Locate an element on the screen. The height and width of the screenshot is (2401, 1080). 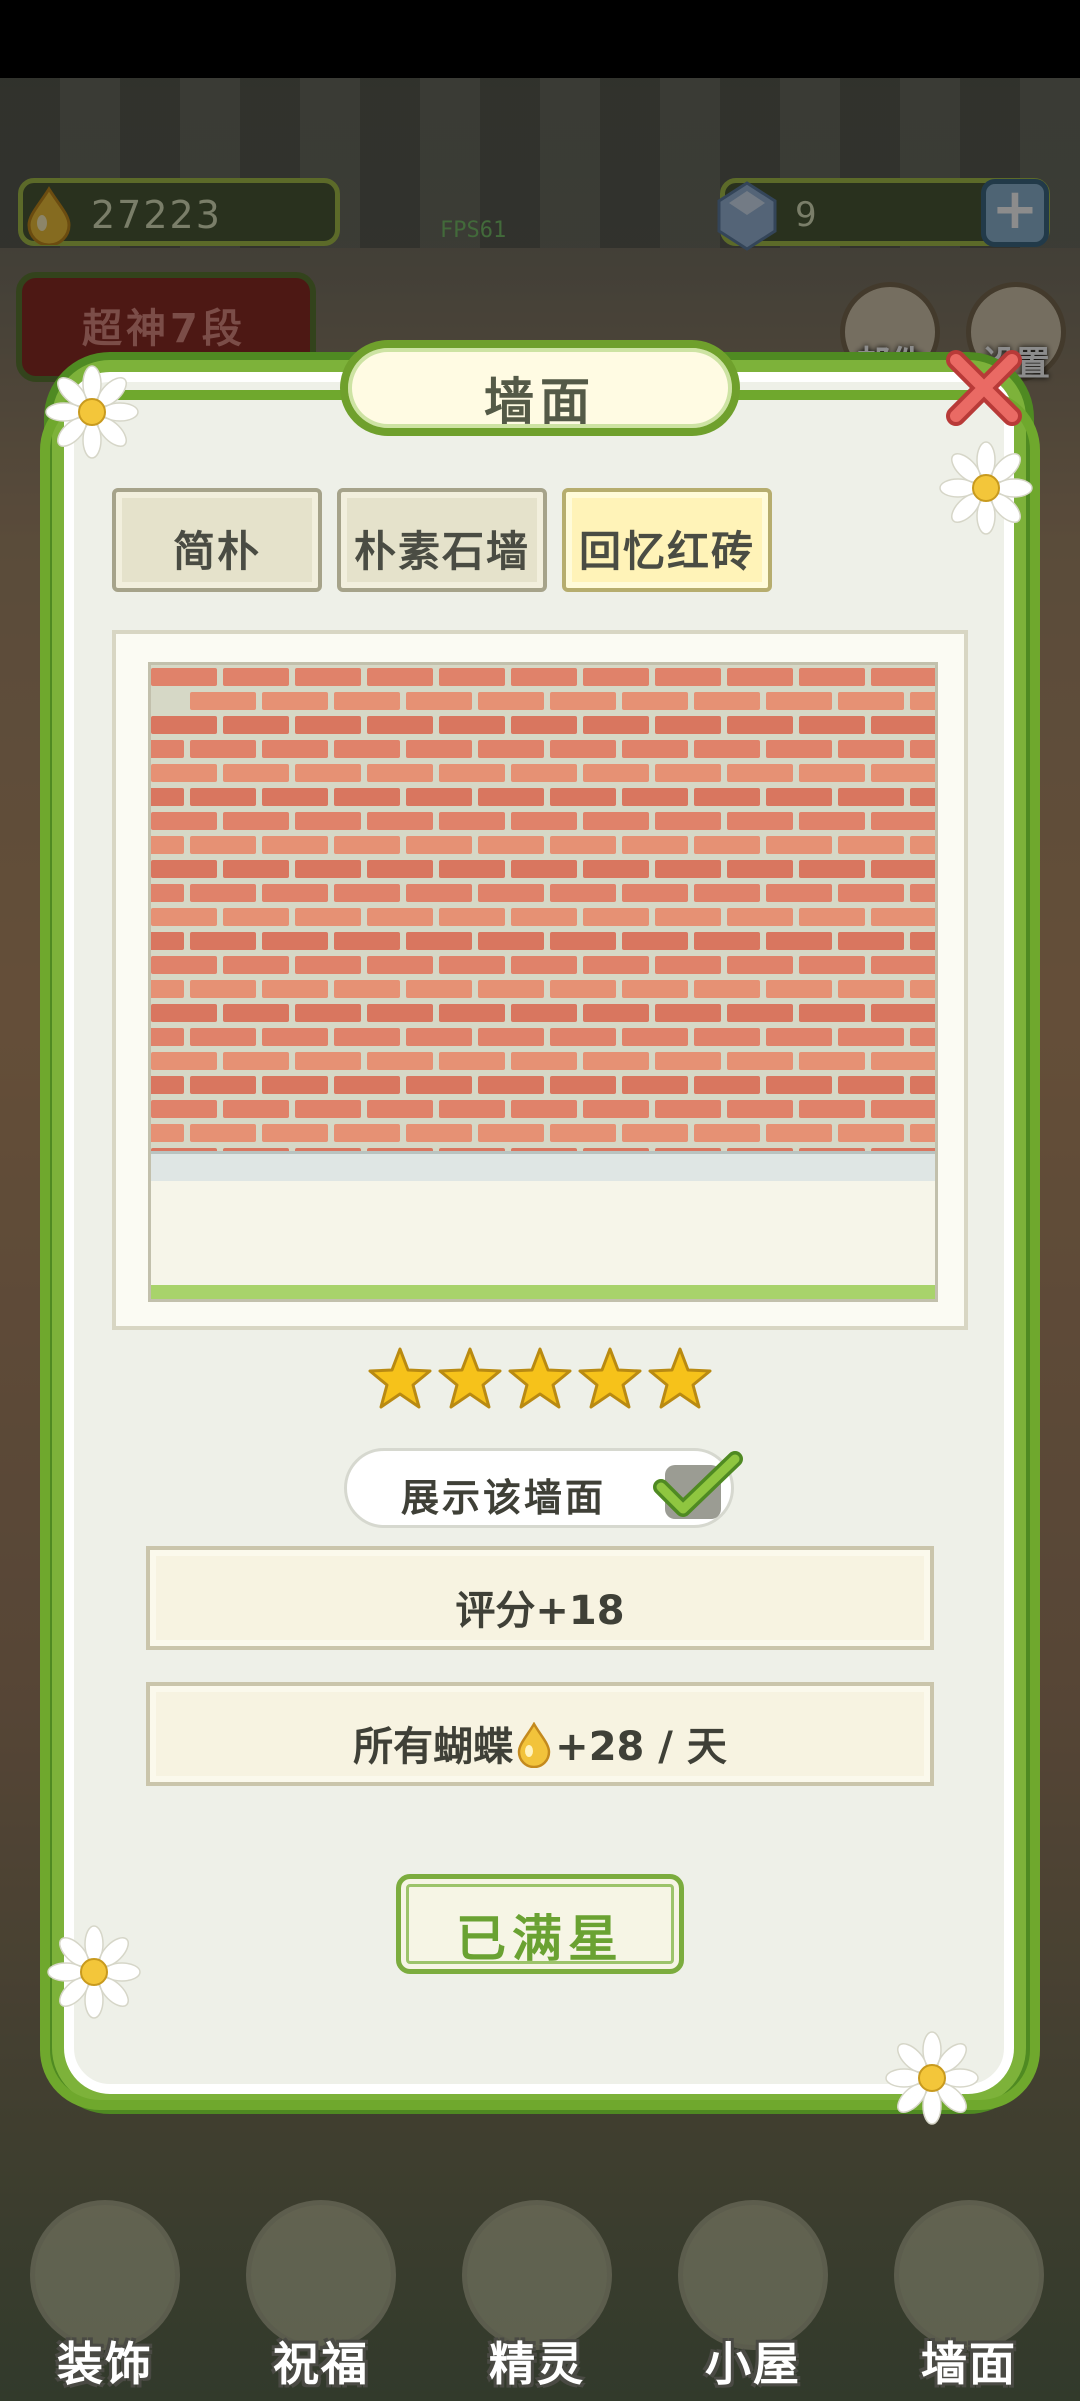
nav-decor: 装饰 is located at coordinates (105, 2285).